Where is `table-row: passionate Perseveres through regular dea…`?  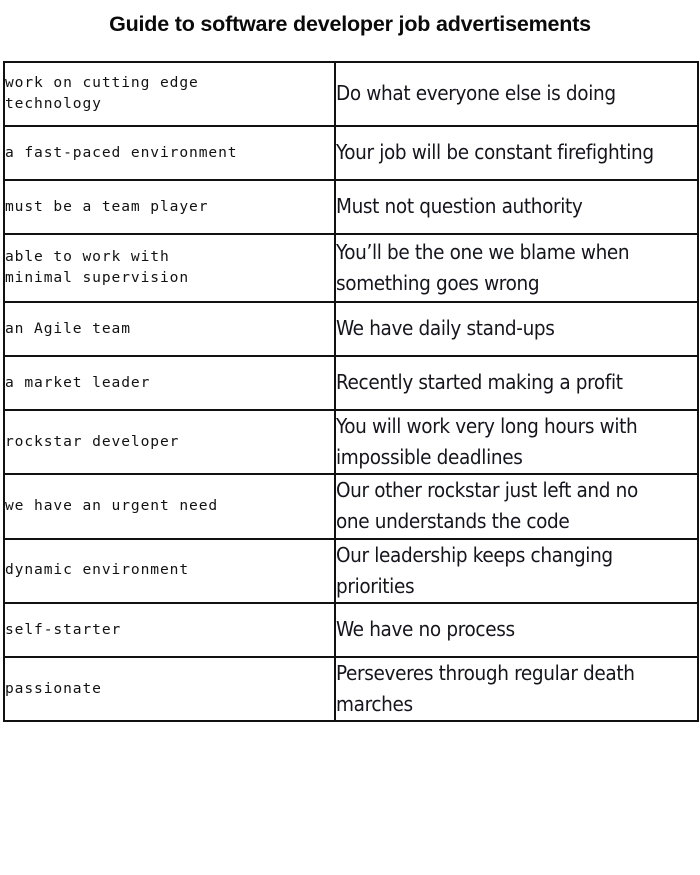
table-row: passionate Perseveres through regular dea… is located at coordinates (351, 689).